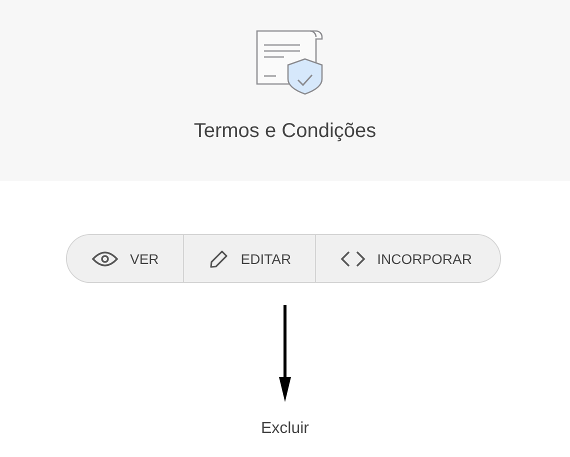 This screenshot has height=457, width=570. What do you see at coordinates (353, 258) in the screenshot?
I see `code-icon` at bounding box center [353, 258].